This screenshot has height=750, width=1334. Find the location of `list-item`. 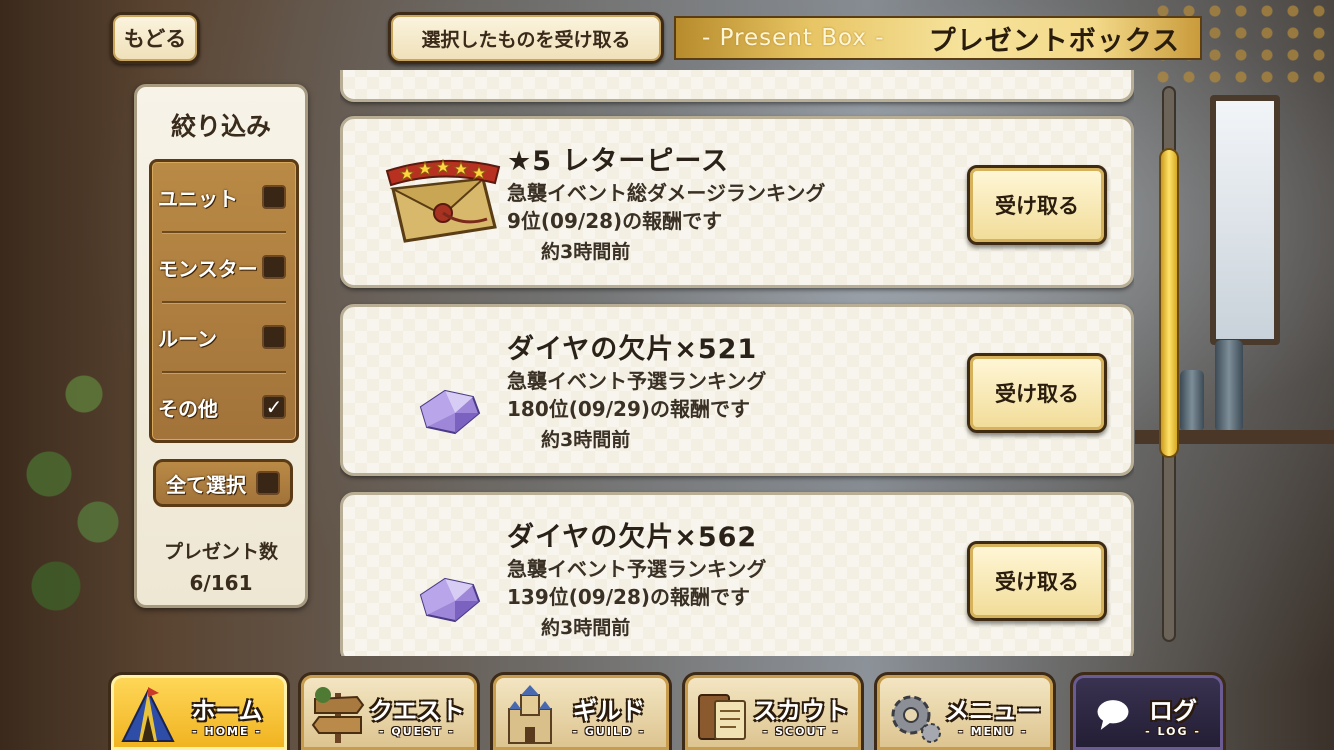

list-item is located at coordinates (737, 86).